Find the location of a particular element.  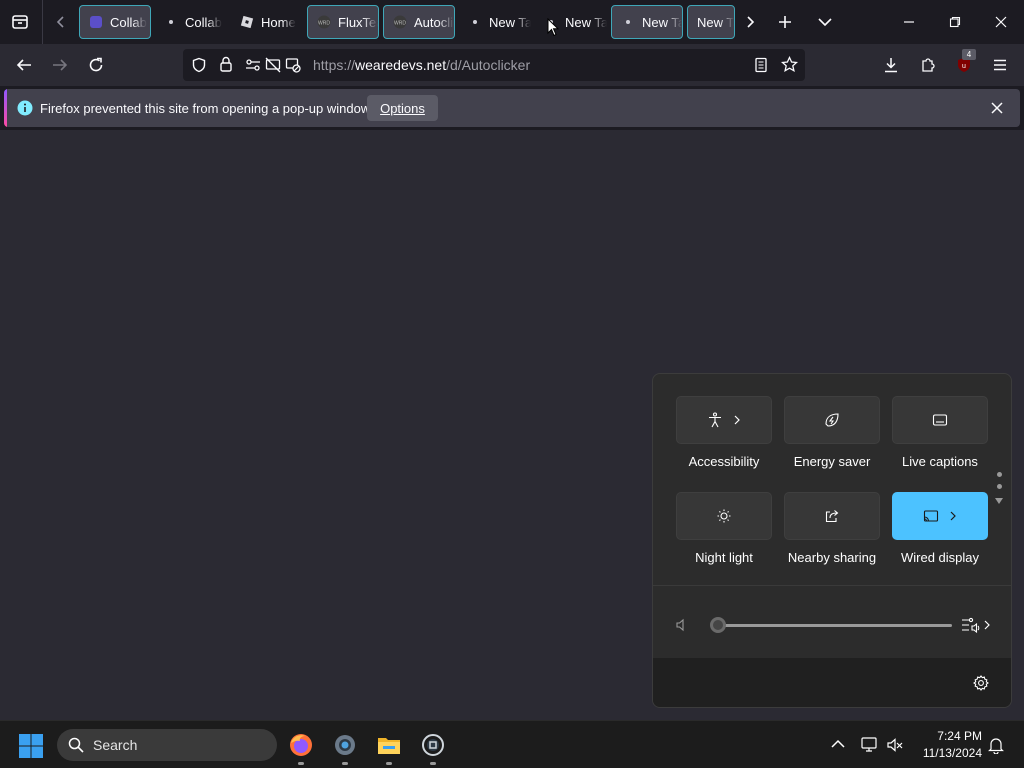

taskbar-app is located at coordinates (433, 747).